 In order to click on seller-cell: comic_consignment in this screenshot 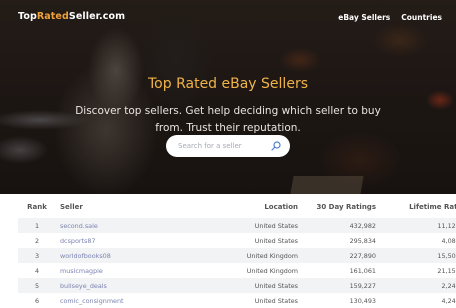, I will do `click(135, 300)`.